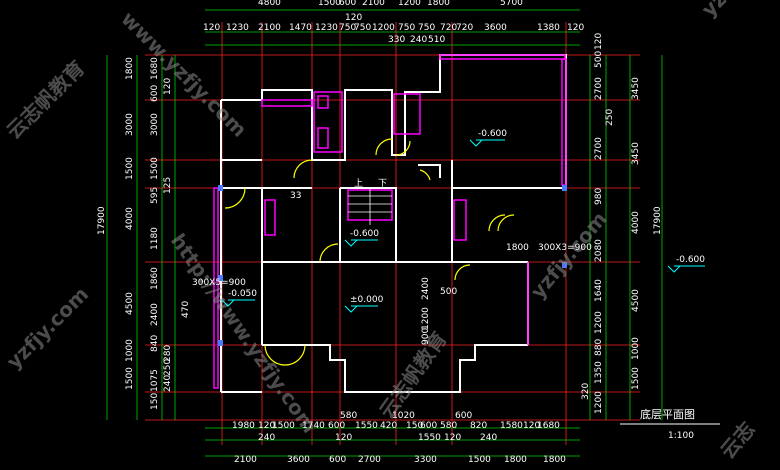  I want to click on dim-td-3: 2100, so click(269, 28).